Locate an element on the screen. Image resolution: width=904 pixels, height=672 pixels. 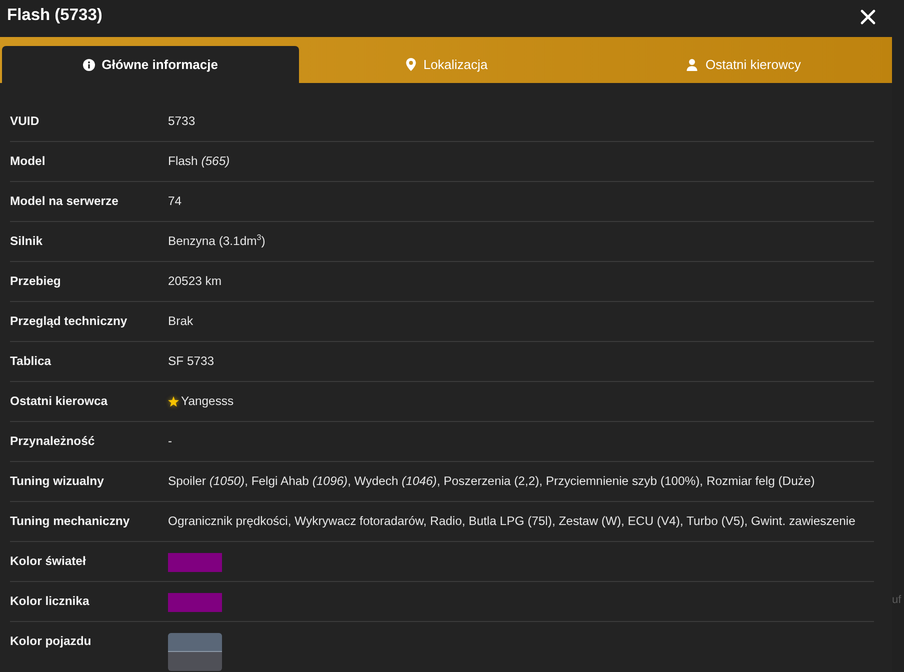
tab: Lokalizacja is located at coordinates (447, 64).